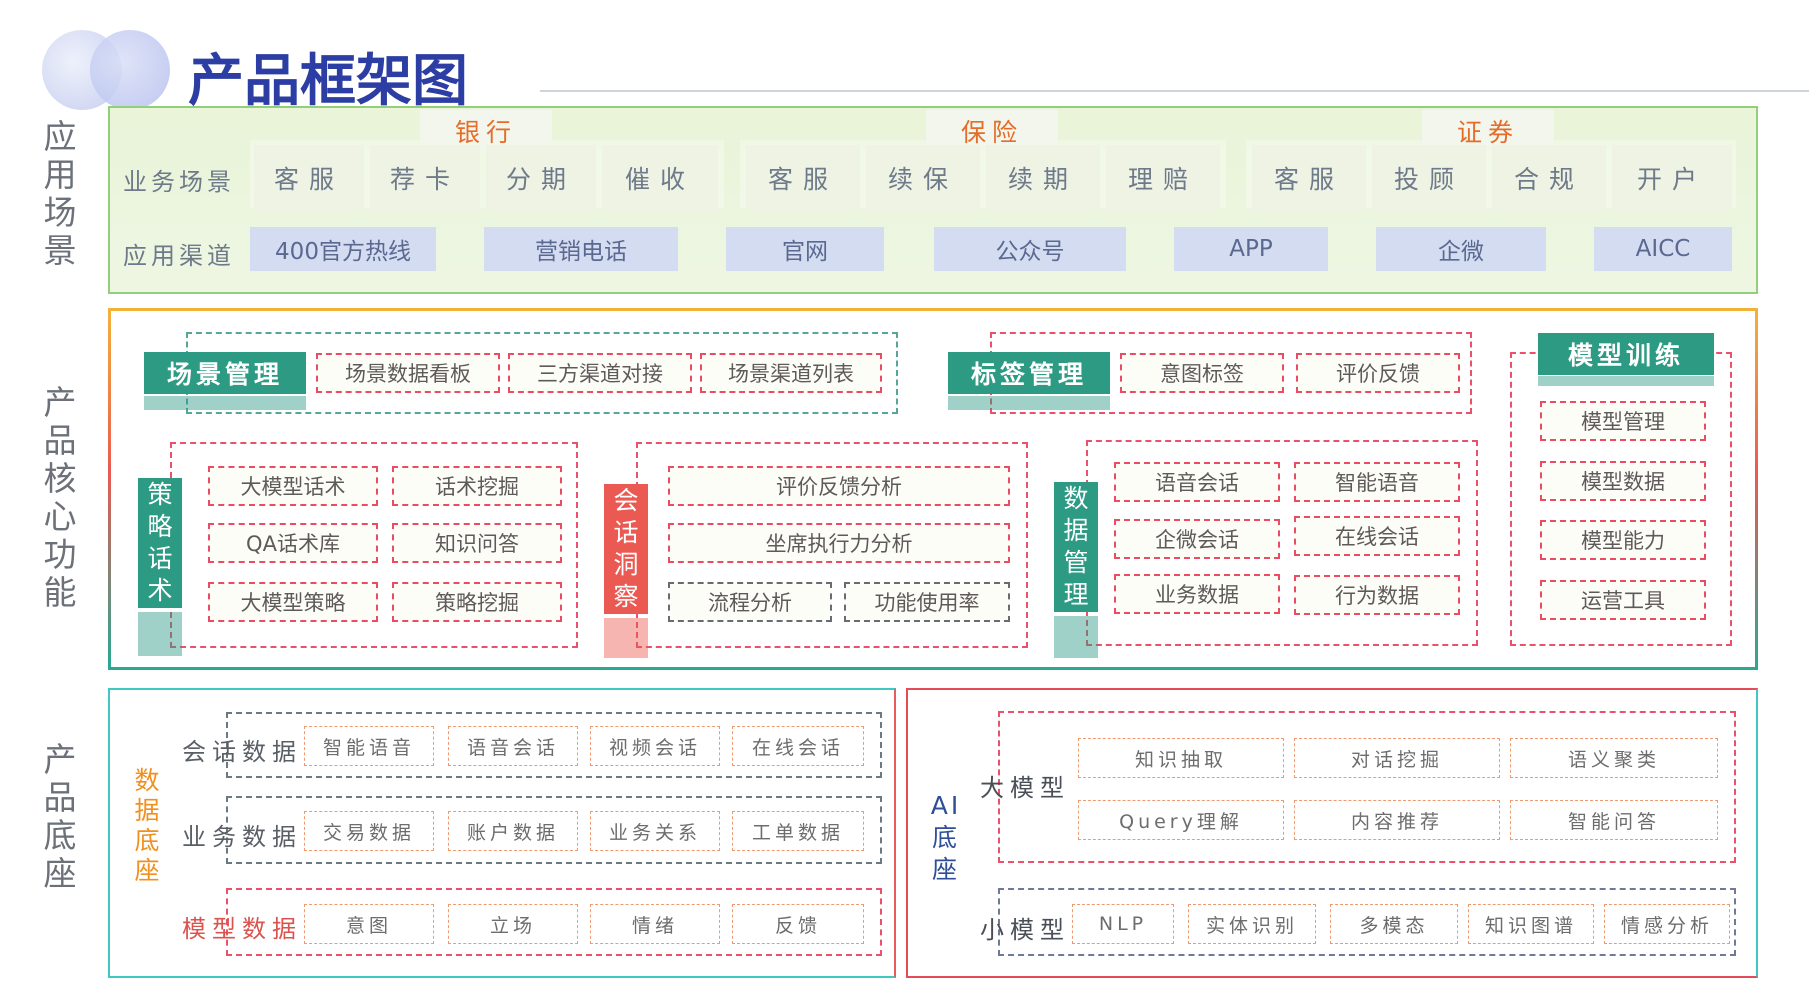 The image size is (1809, 990). I want to click on data-mgmt-item: 在线会话, so click(1377, 536).